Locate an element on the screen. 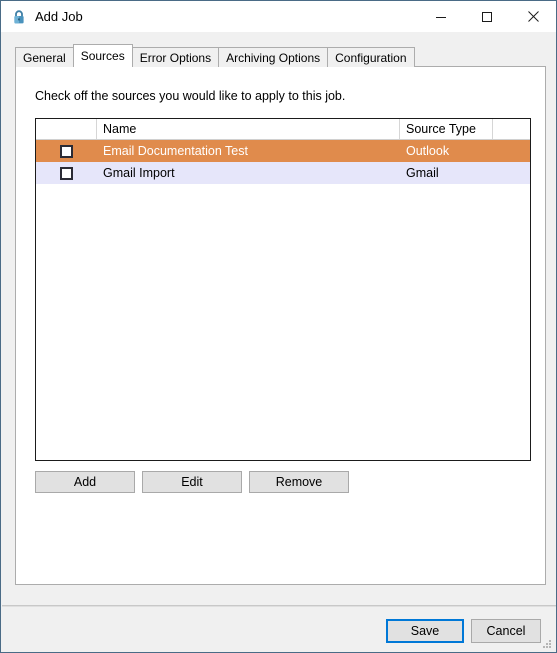 This screenshot has height=653, width=557. tab-archiving-options-label: Archiving Options is located at coordinates (273, 57).